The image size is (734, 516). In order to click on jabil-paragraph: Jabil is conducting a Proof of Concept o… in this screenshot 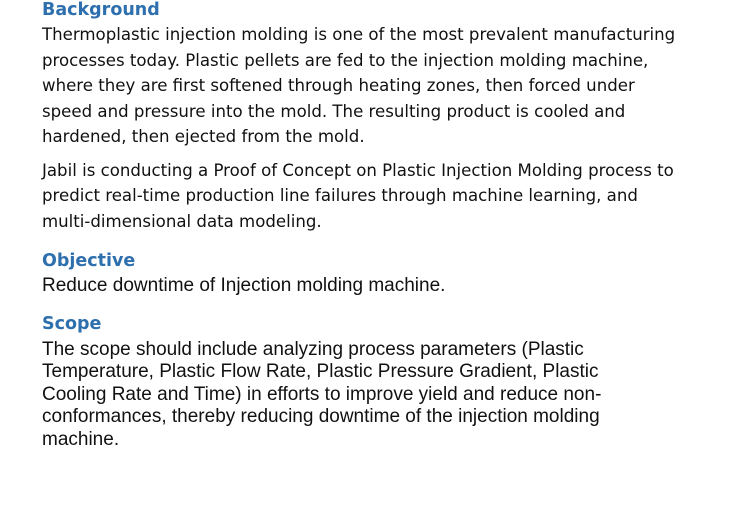, I will do `click(382, 196)`.